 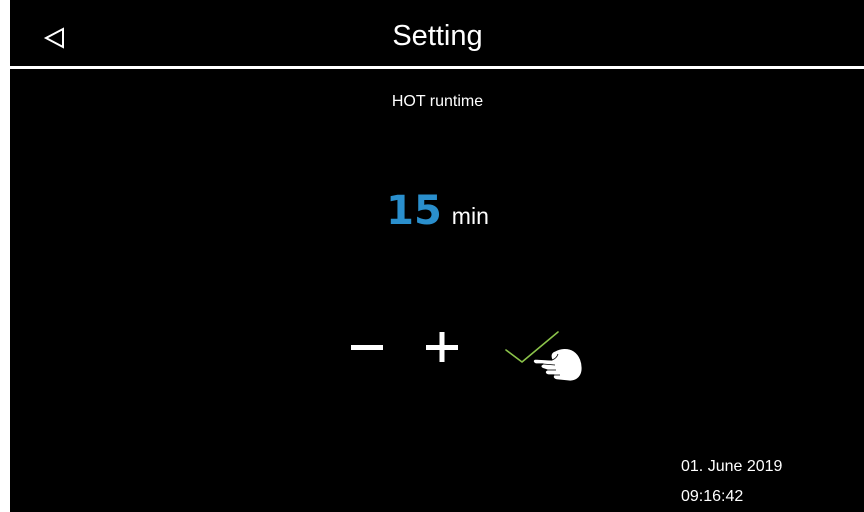 I want to click on header-bar: Setting, so click(x=437, y=33).